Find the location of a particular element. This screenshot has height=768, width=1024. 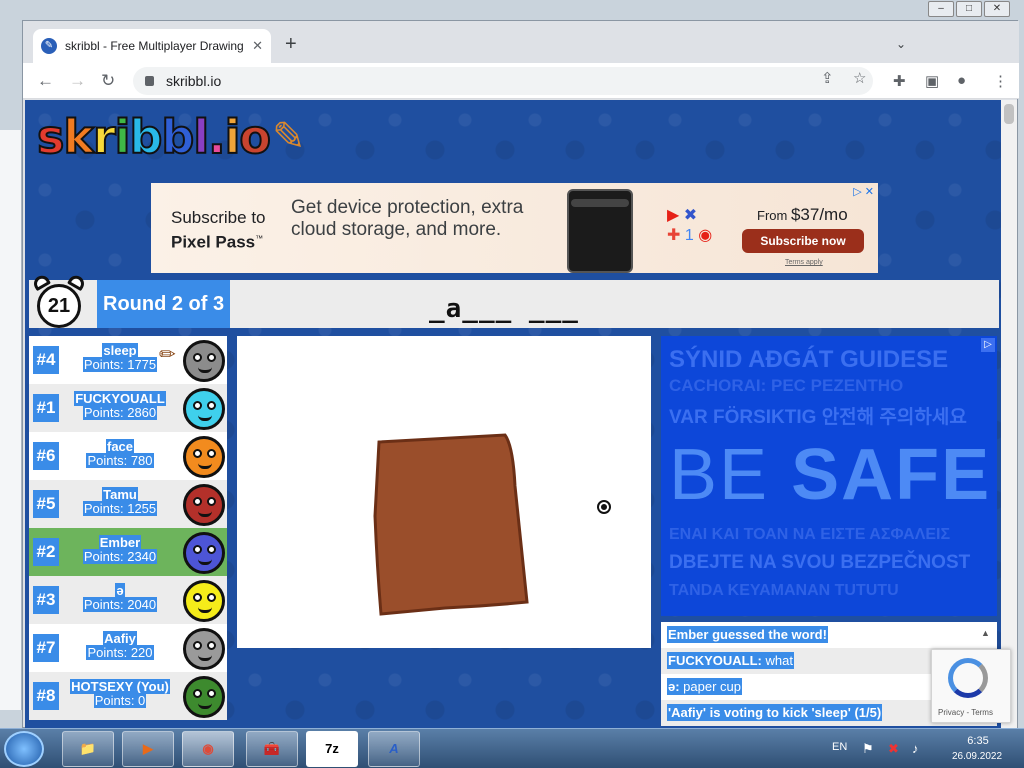

share-icon: ⇪ is located at coordinates (827, 78).